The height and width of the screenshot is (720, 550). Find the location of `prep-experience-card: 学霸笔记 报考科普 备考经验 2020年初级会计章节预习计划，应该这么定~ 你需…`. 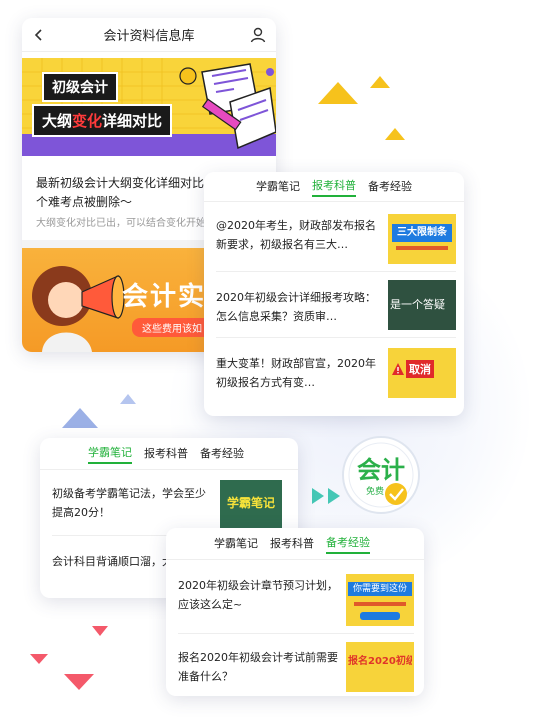

prep-experience-card: 学霸笔记 报考科普 备考经验 2020年初级会计章节预习计划，应该这么定~ 你需… is located at coordinates (295, 612).